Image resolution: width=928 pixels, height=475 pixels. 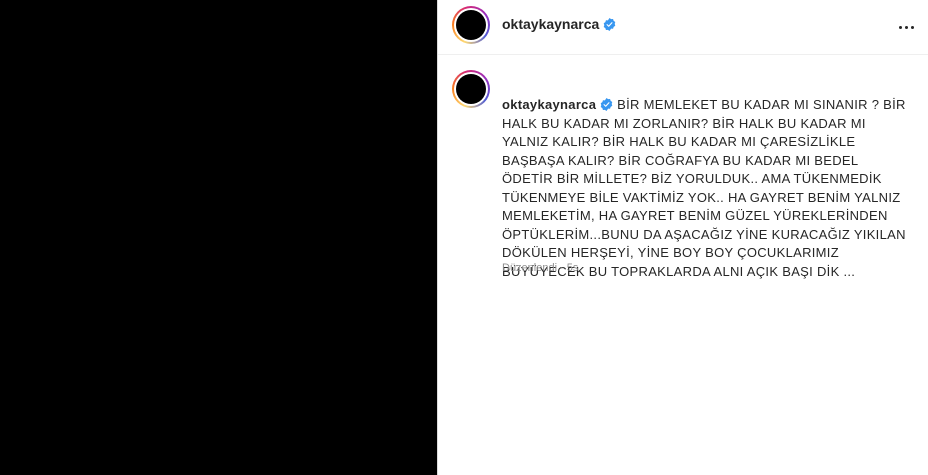 What do you see at coordinates (683, 27) in the screenshot?
I see `post-header: oktaykaynarca` at bounding box center [683, 27].